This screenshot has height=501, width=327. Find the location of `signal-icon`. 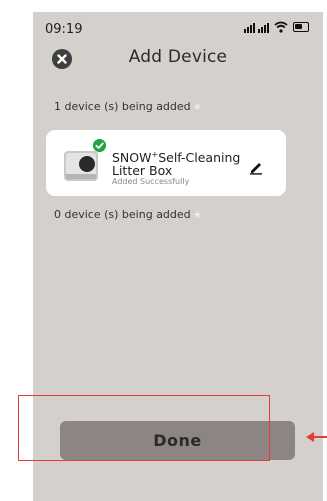

signal-icon is located at coordinates (256, 27).